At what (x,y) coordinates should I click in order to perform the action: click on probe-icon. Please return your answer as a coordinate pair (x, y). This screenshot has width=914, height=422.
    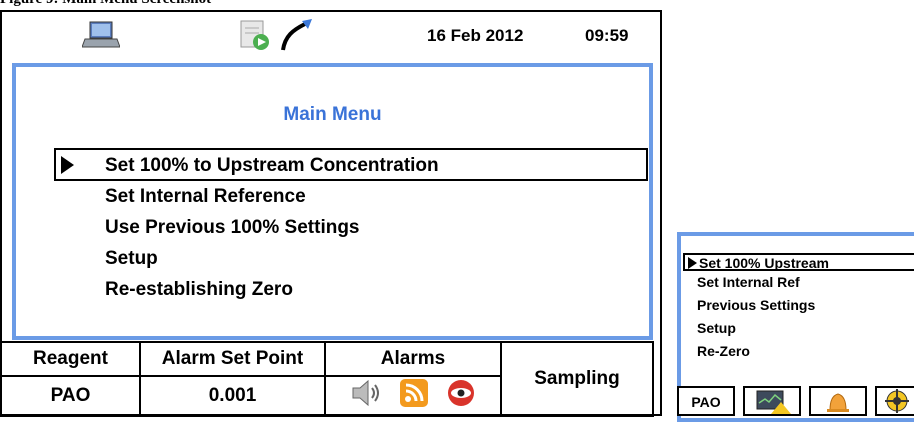
    Looking at the image, I should click on (295, 37).